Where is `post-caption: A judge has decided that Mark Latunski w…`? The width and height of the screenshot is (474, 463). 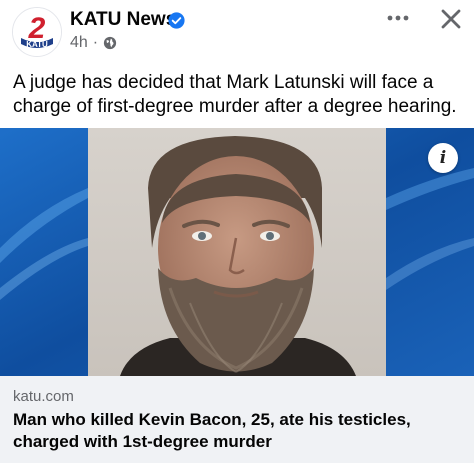 post-caption: A judge has decided that Mark Latunski w… is located at coordinates (235, 94).